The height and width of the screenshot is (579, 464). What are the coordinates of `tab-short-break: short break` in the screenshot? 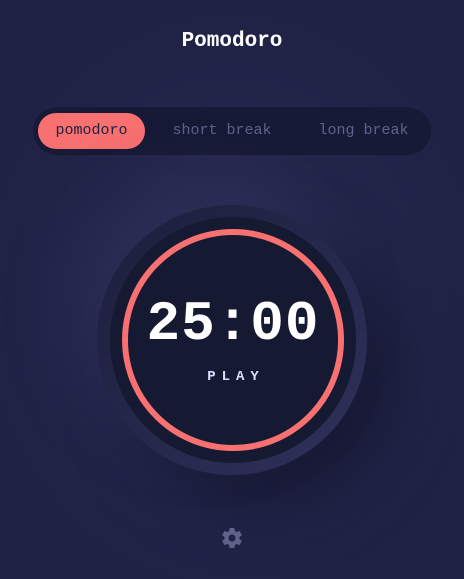 It's located at (222, 131).